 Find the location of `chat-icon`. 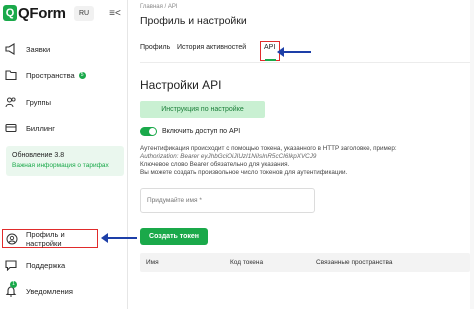

chat-icon is located at coordinates (11, 265).